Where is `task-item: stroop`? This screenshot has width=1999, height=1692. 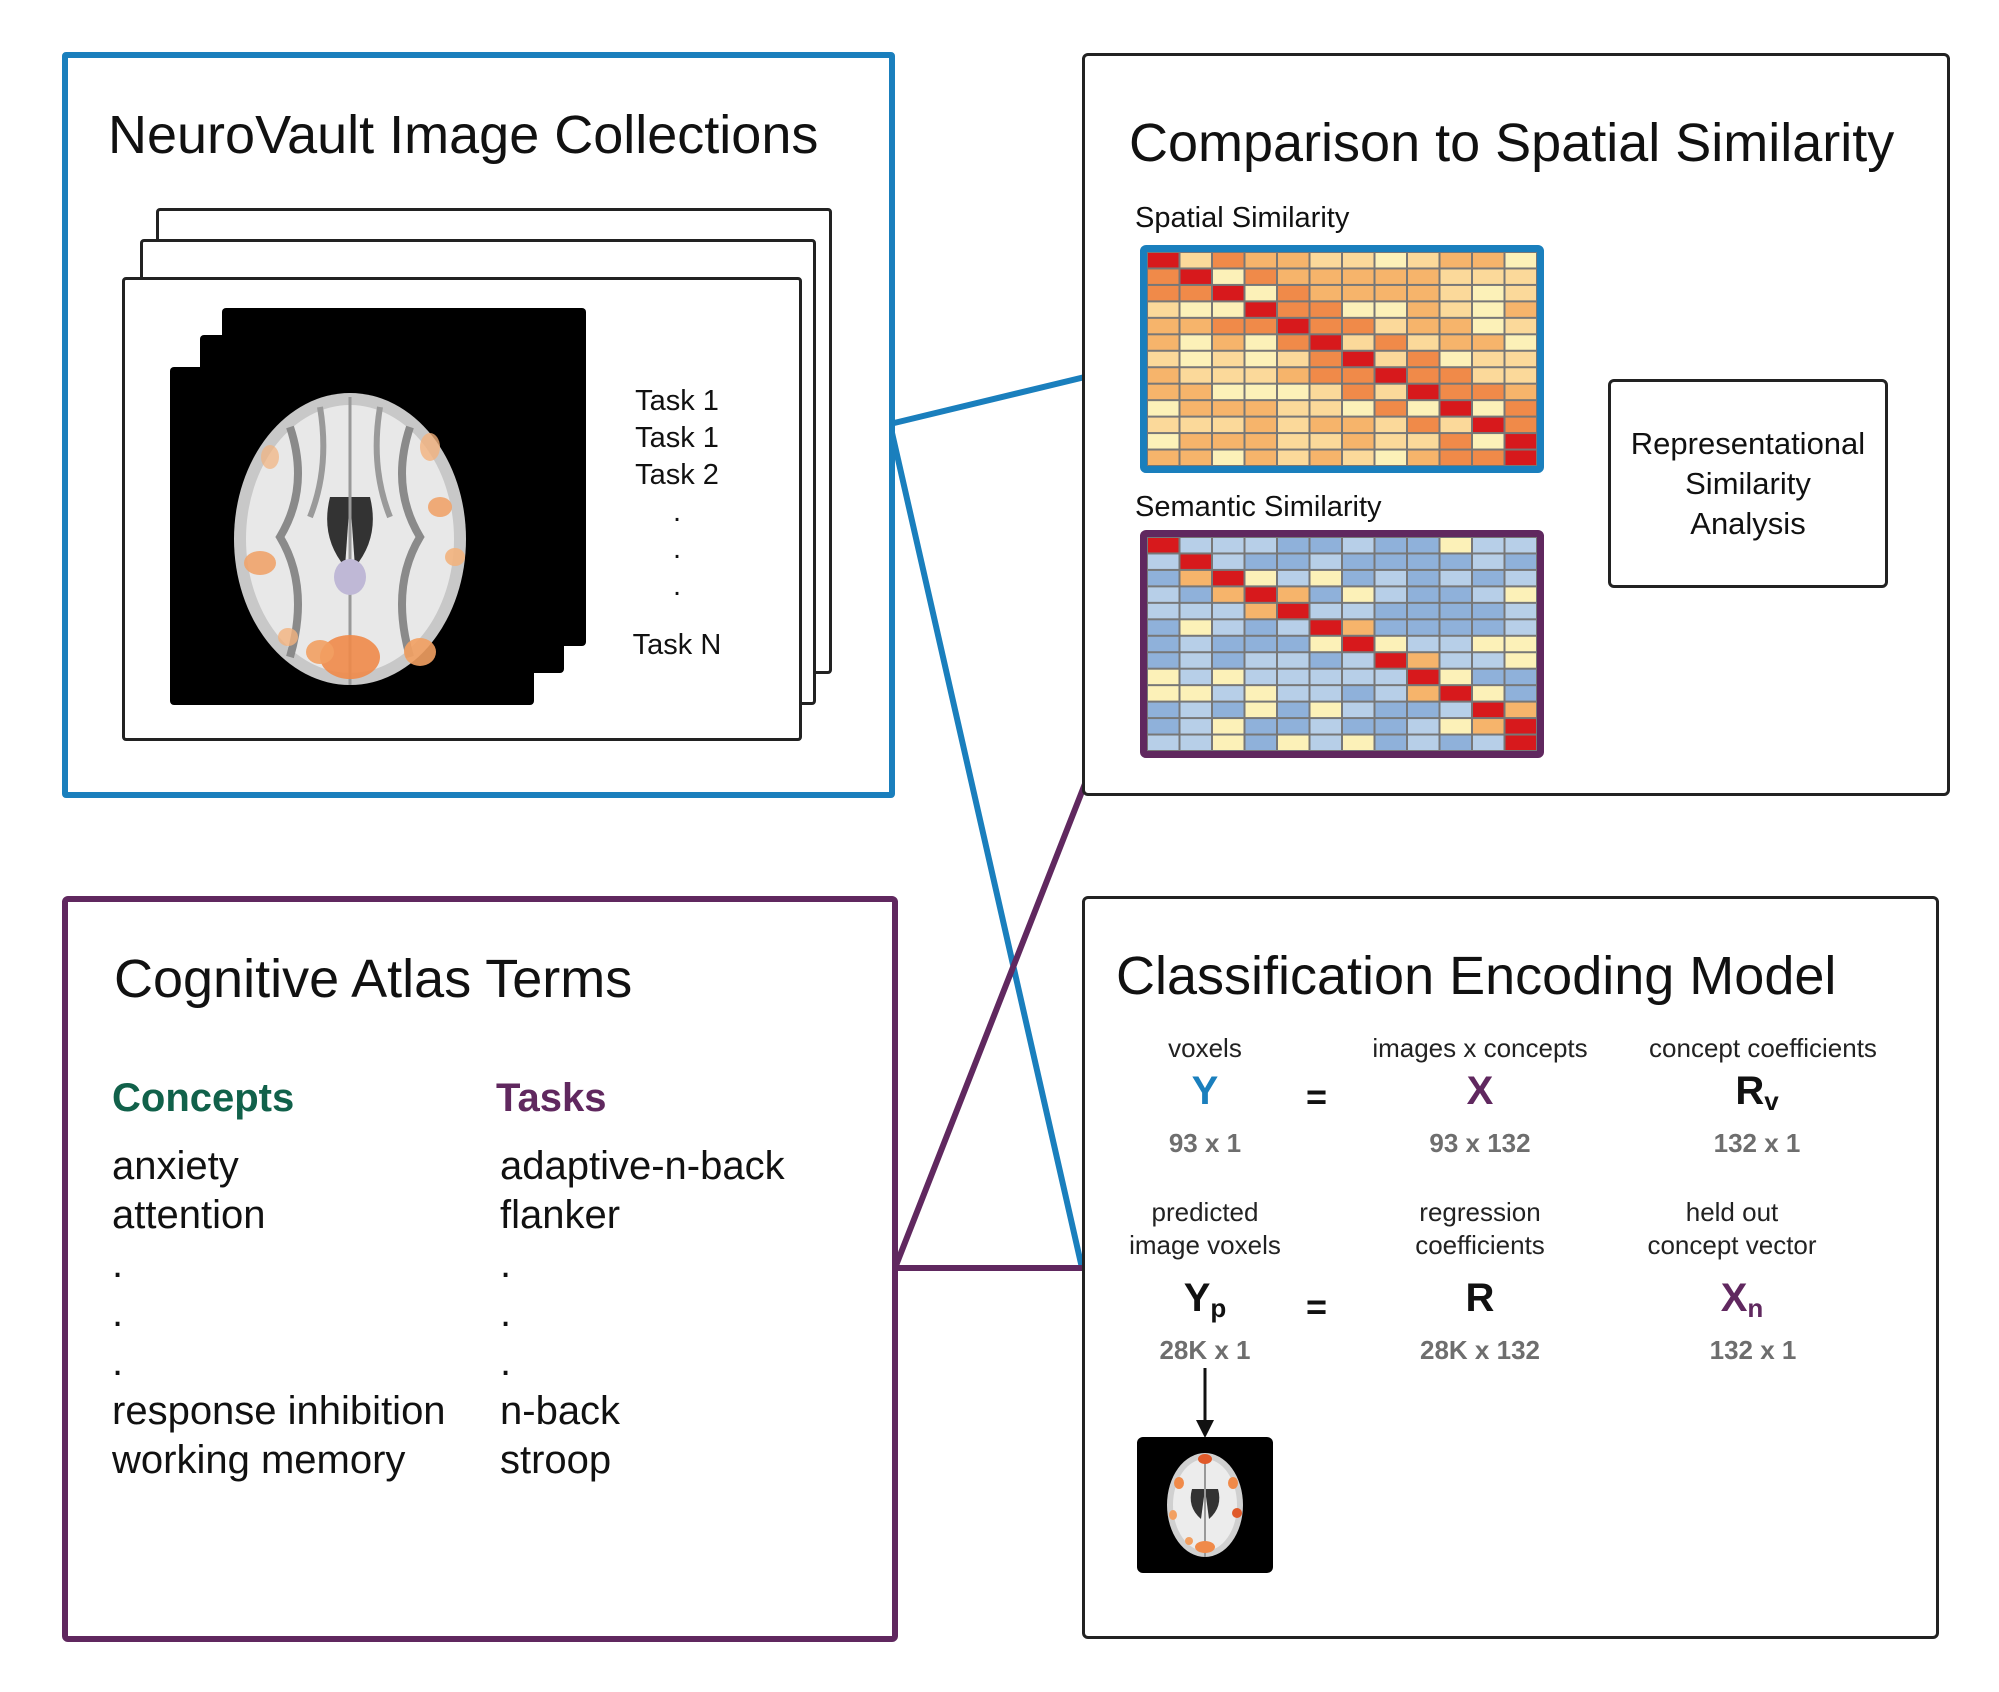
task-item: stroop is located at coordinates (556, 1460).